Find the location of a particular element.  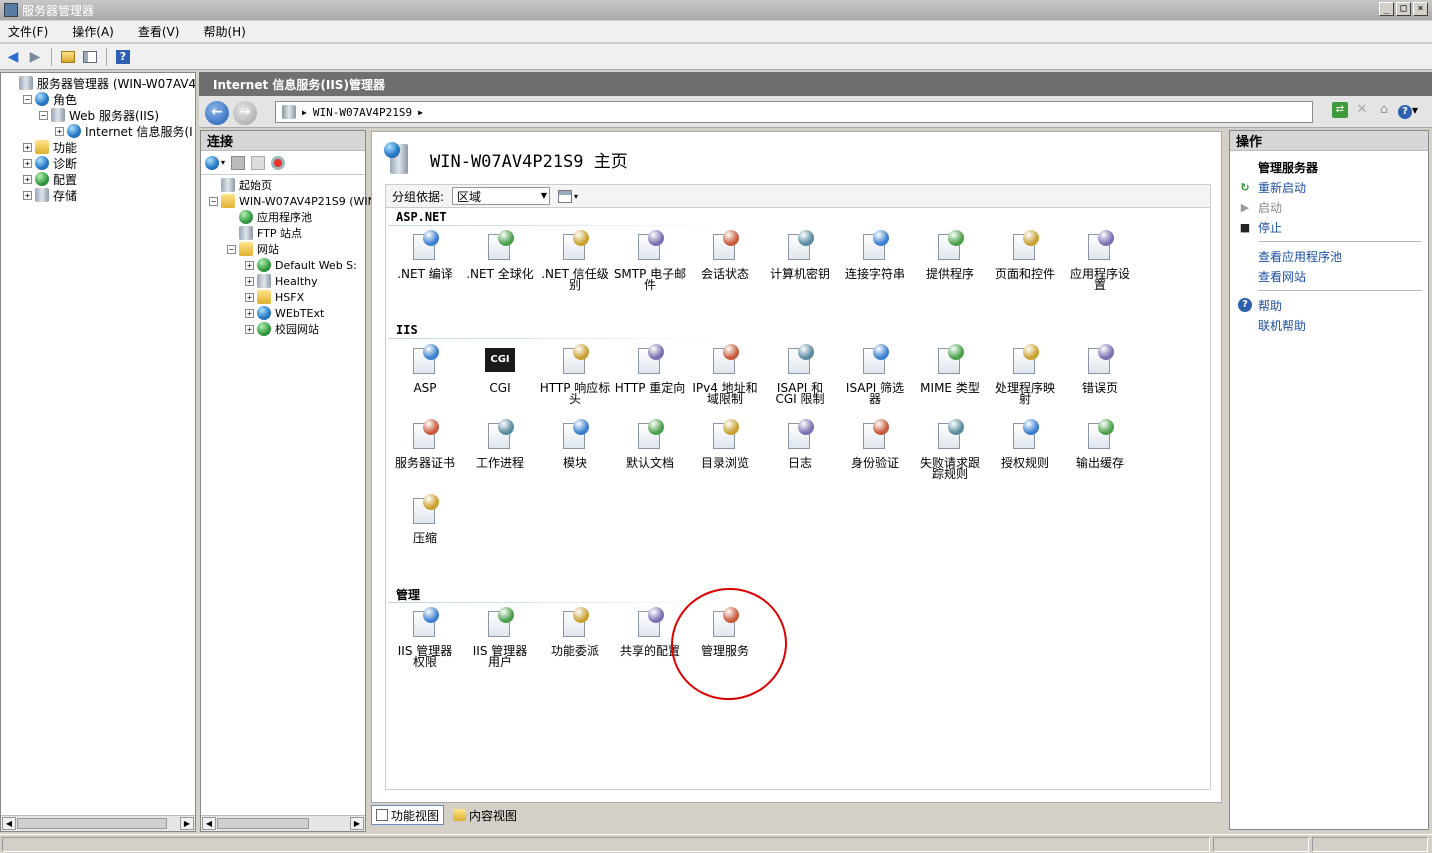

feature-shared-configuration: 共享的配置 is located at coordinates (650, 632).